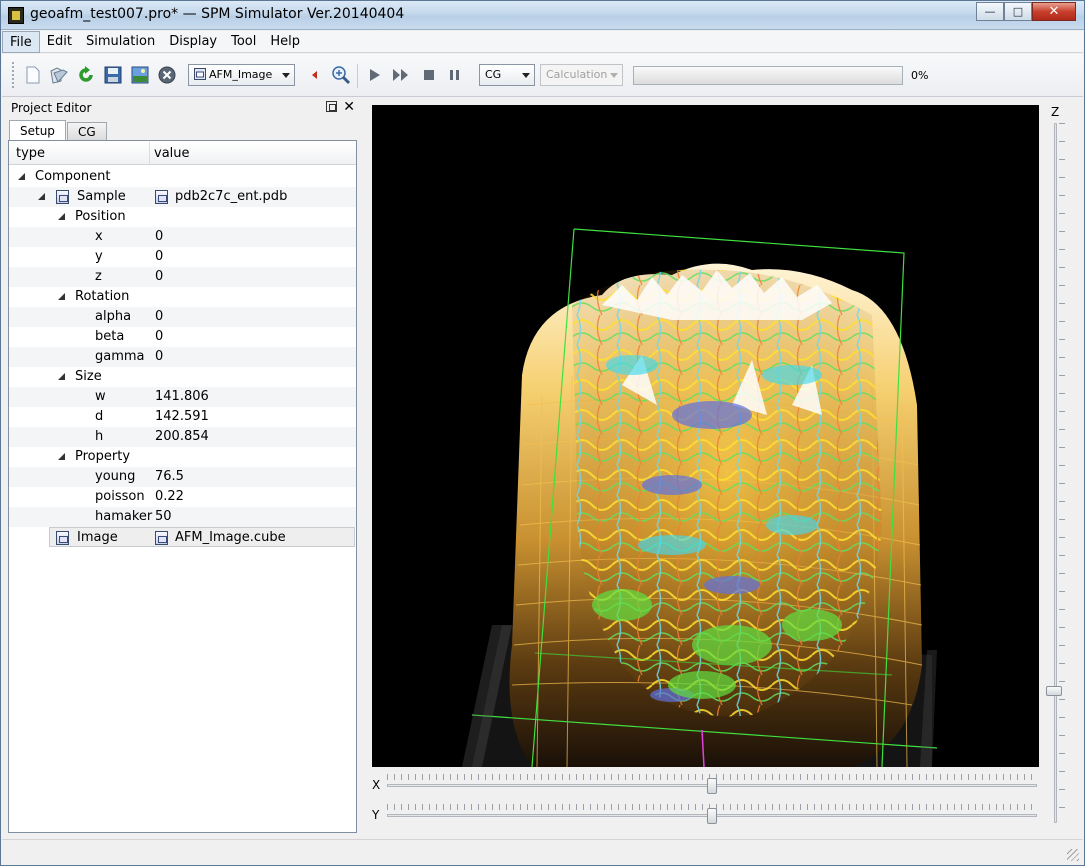 The image size is (1085, 866). I want to click on calculation-select-value: Calculation, so click(577, 74).